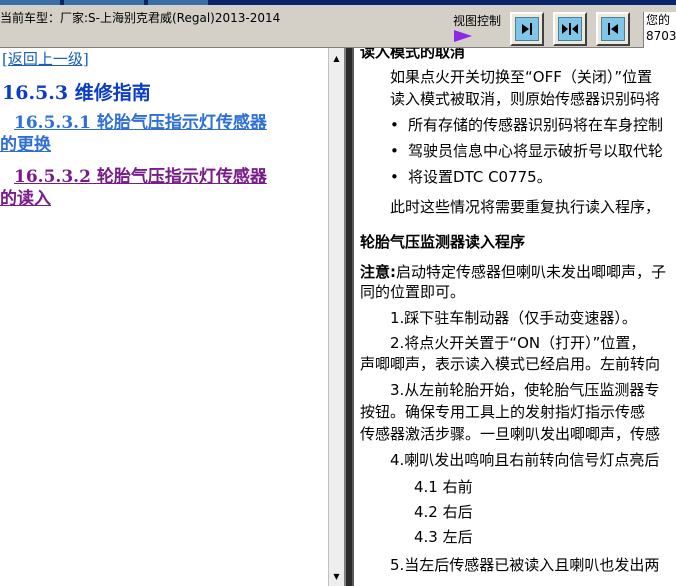 This screenshot has width=676, height=586. I want to click on current-vehicle-label: 当前车型：厂家:S-上海别克君威(Regal)2013-2014, so click(140, 18).